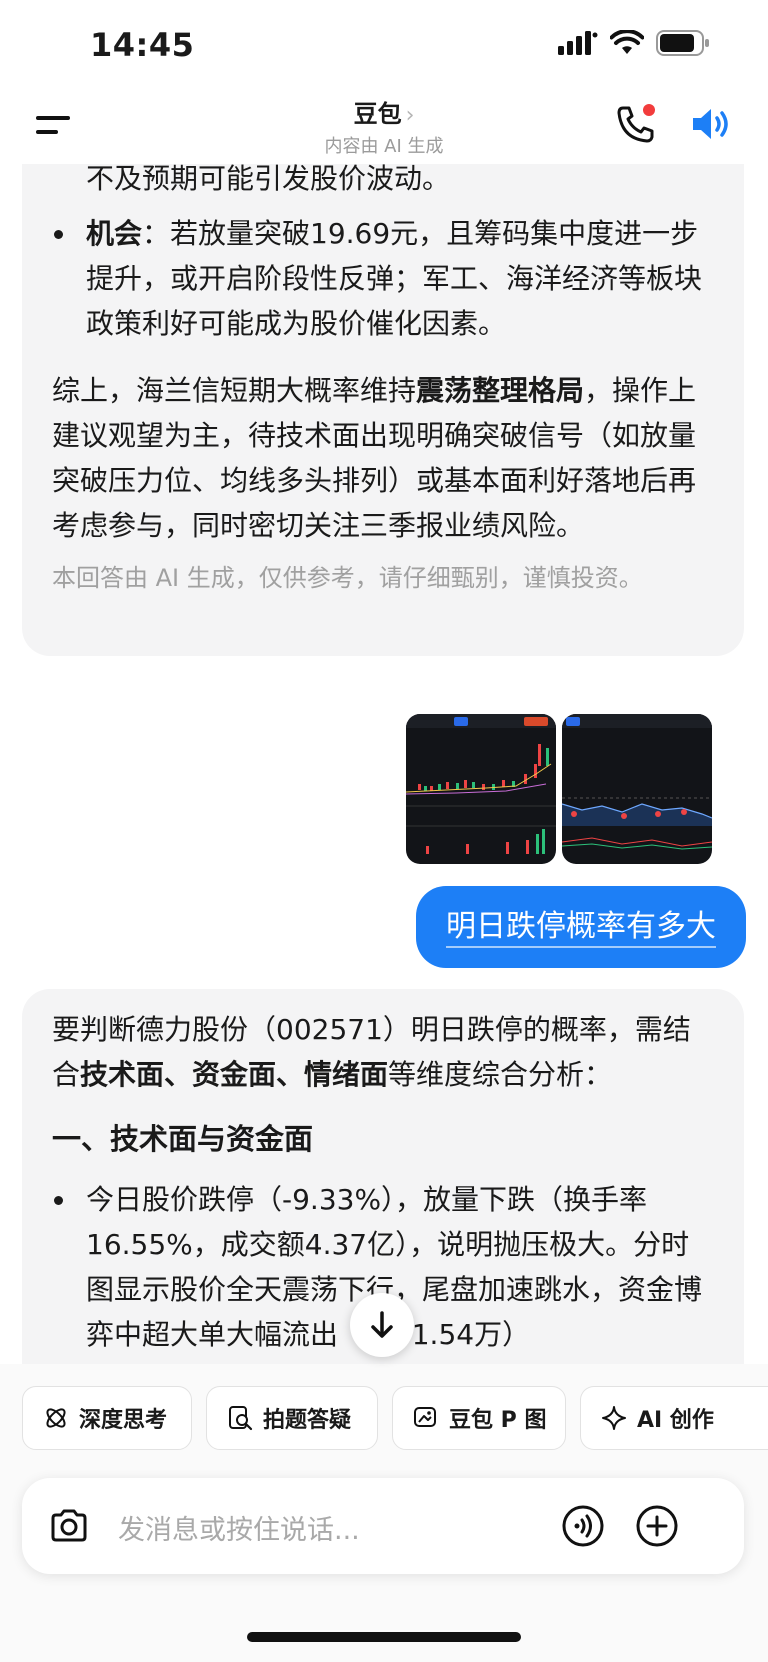 Image resolution: width=768 pixels, height=1662 pixels. I want to click on wifi-icon, so click(627, 42).